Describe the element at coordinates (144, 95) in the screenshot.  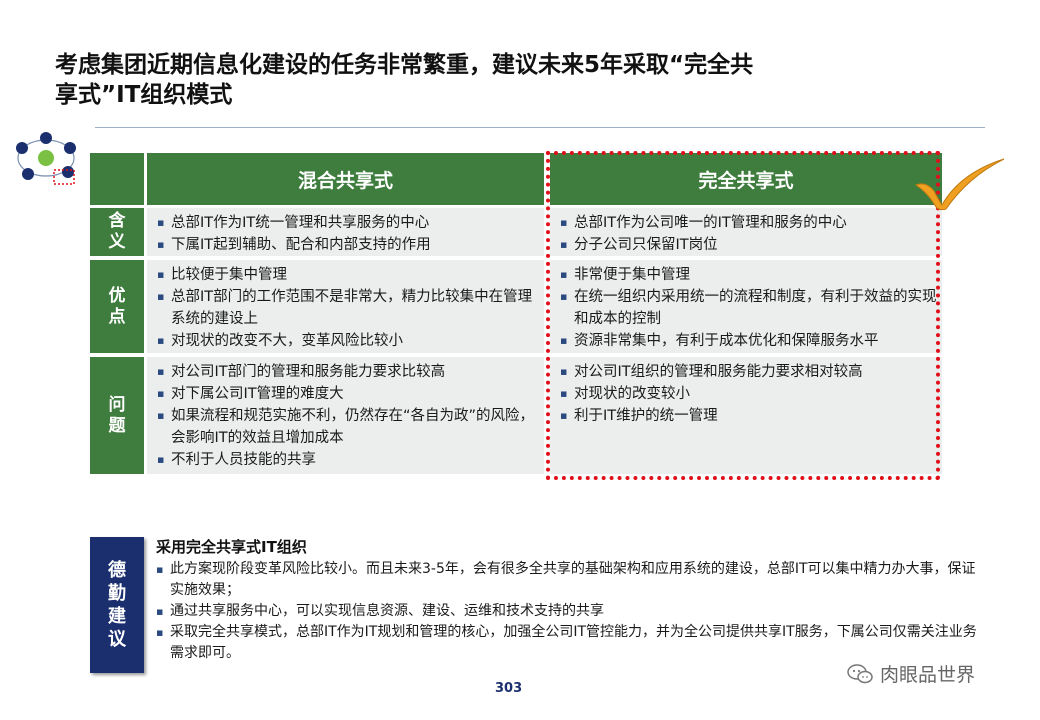
I see `title-line-2: 享式”IT组织模式` at that location.